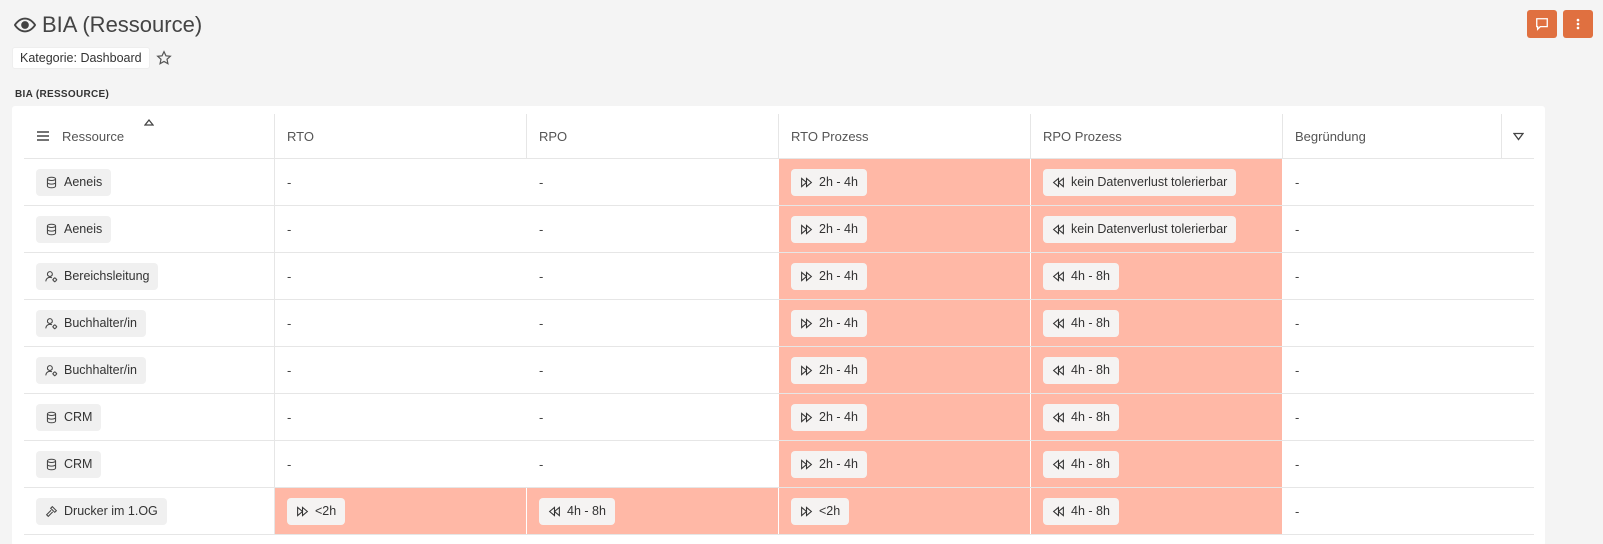 This screenshot has width=1603, height=544. I want to click on table-row: Bereichsleitung - - 2h - 4h 4h - 8h -, so click(779, 276).